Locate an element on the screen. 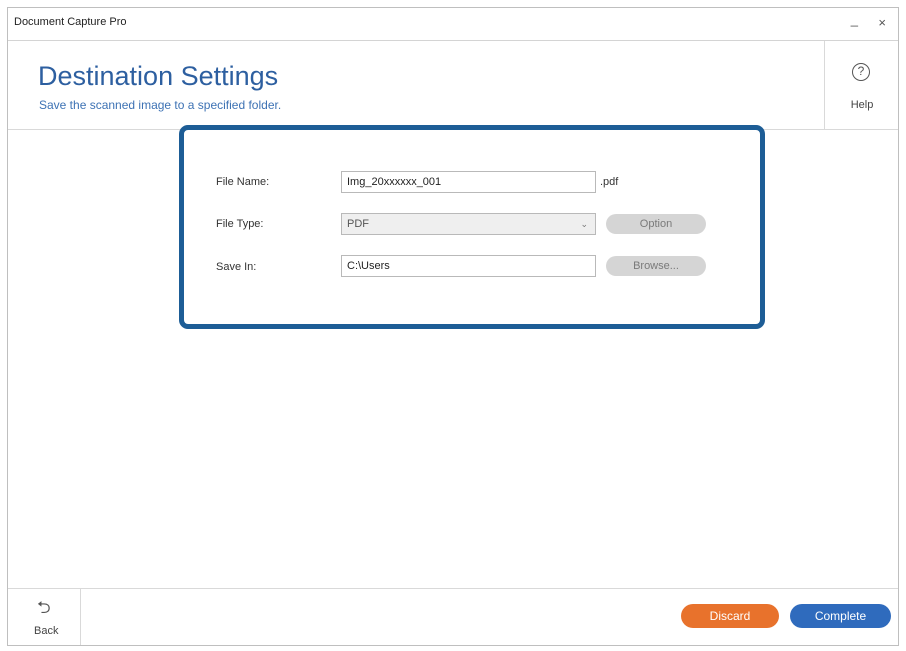  file-type-value: PDF is located at coordinates (358, 224).